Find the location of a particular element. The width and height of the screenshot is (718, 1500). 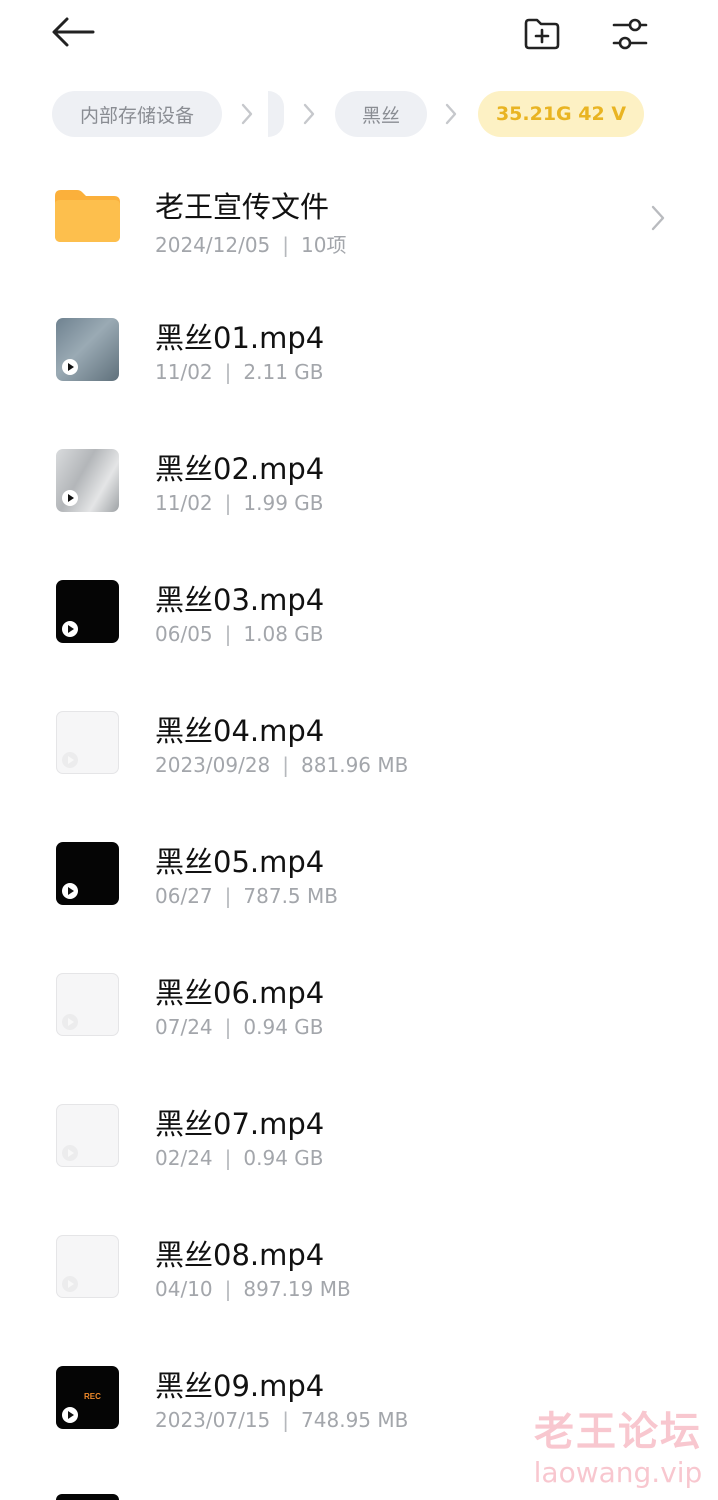

list-item-video: 黑丝04.mp4 2023/09/28 | 881.96 MB is located at coordinates (359, 739).